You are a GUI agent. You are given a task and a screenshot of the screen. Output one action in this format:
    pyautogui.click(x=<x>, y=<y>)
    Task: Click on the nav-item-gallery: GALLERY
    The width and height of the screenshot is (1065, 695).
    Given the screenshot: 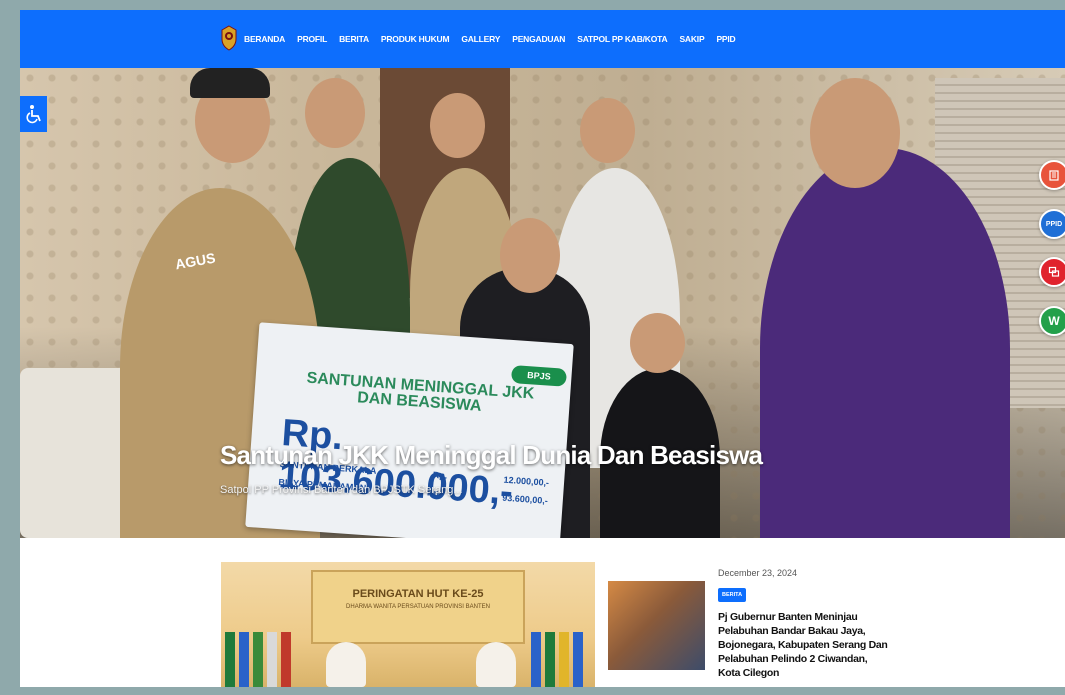 What is the action you would take?
    pyautogui.click(x=480, y=39)
    